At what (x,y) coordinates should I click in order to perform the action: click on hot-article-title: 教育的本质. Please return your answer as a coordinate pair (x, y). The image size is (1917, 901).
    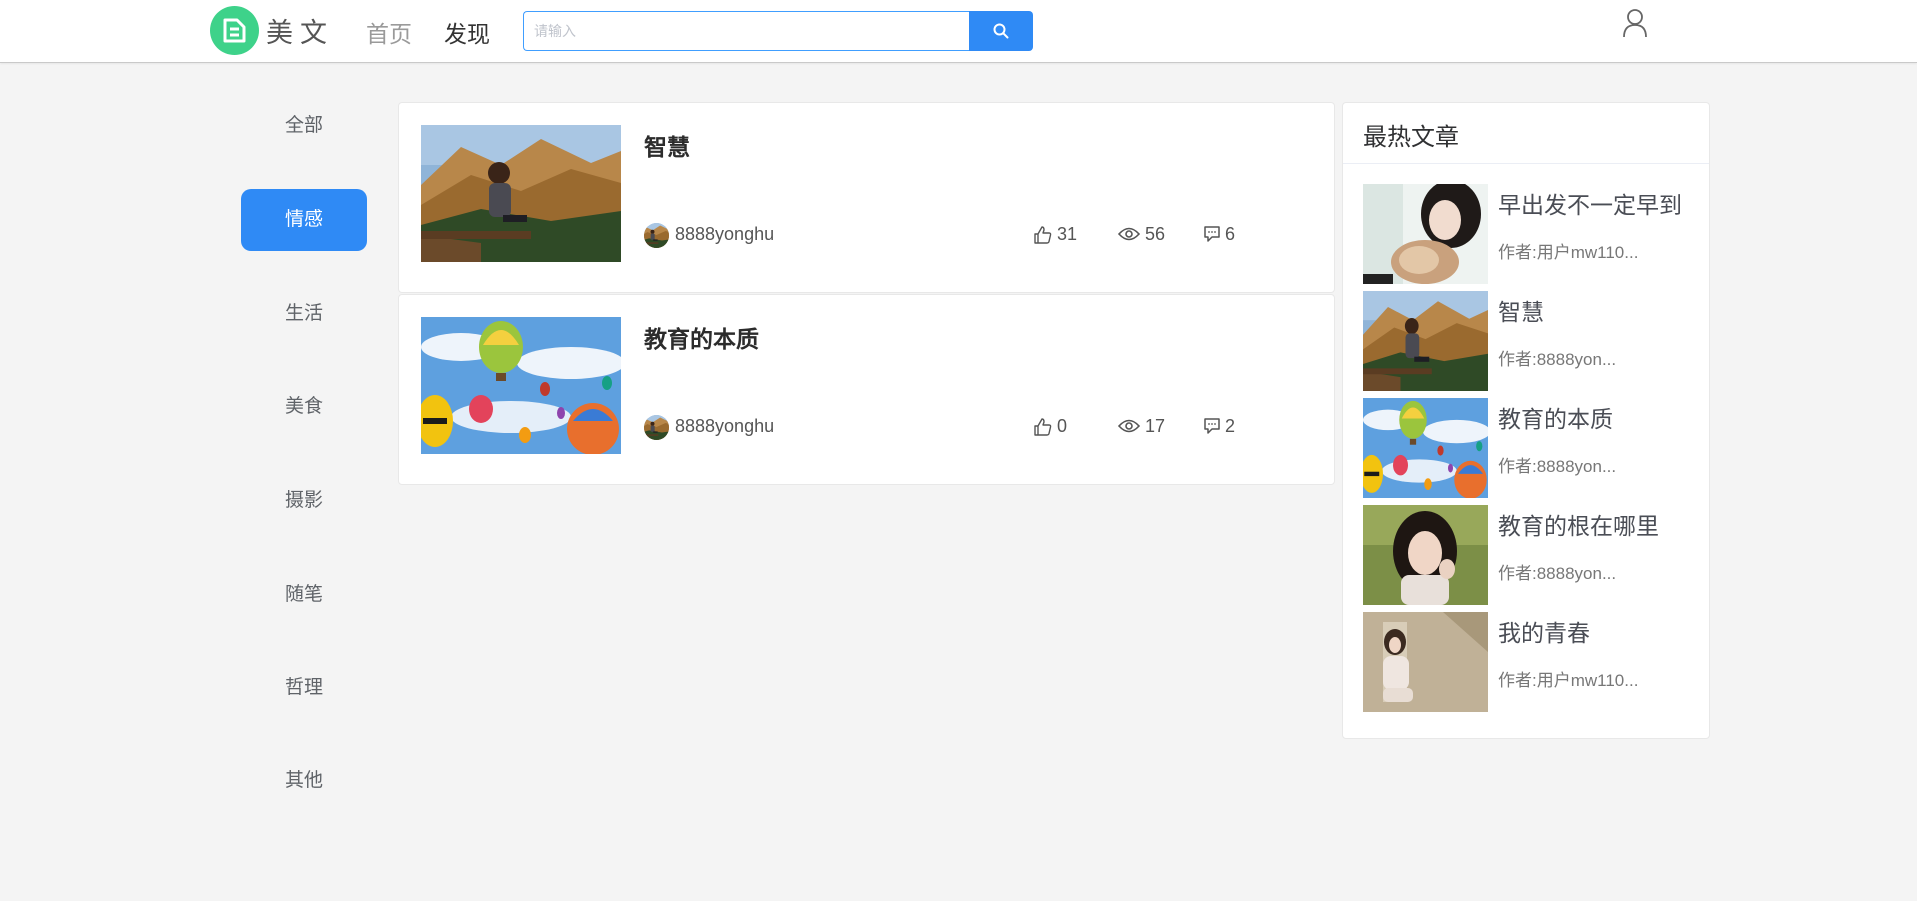
    Looking at the image, I should click on (1555, 417).